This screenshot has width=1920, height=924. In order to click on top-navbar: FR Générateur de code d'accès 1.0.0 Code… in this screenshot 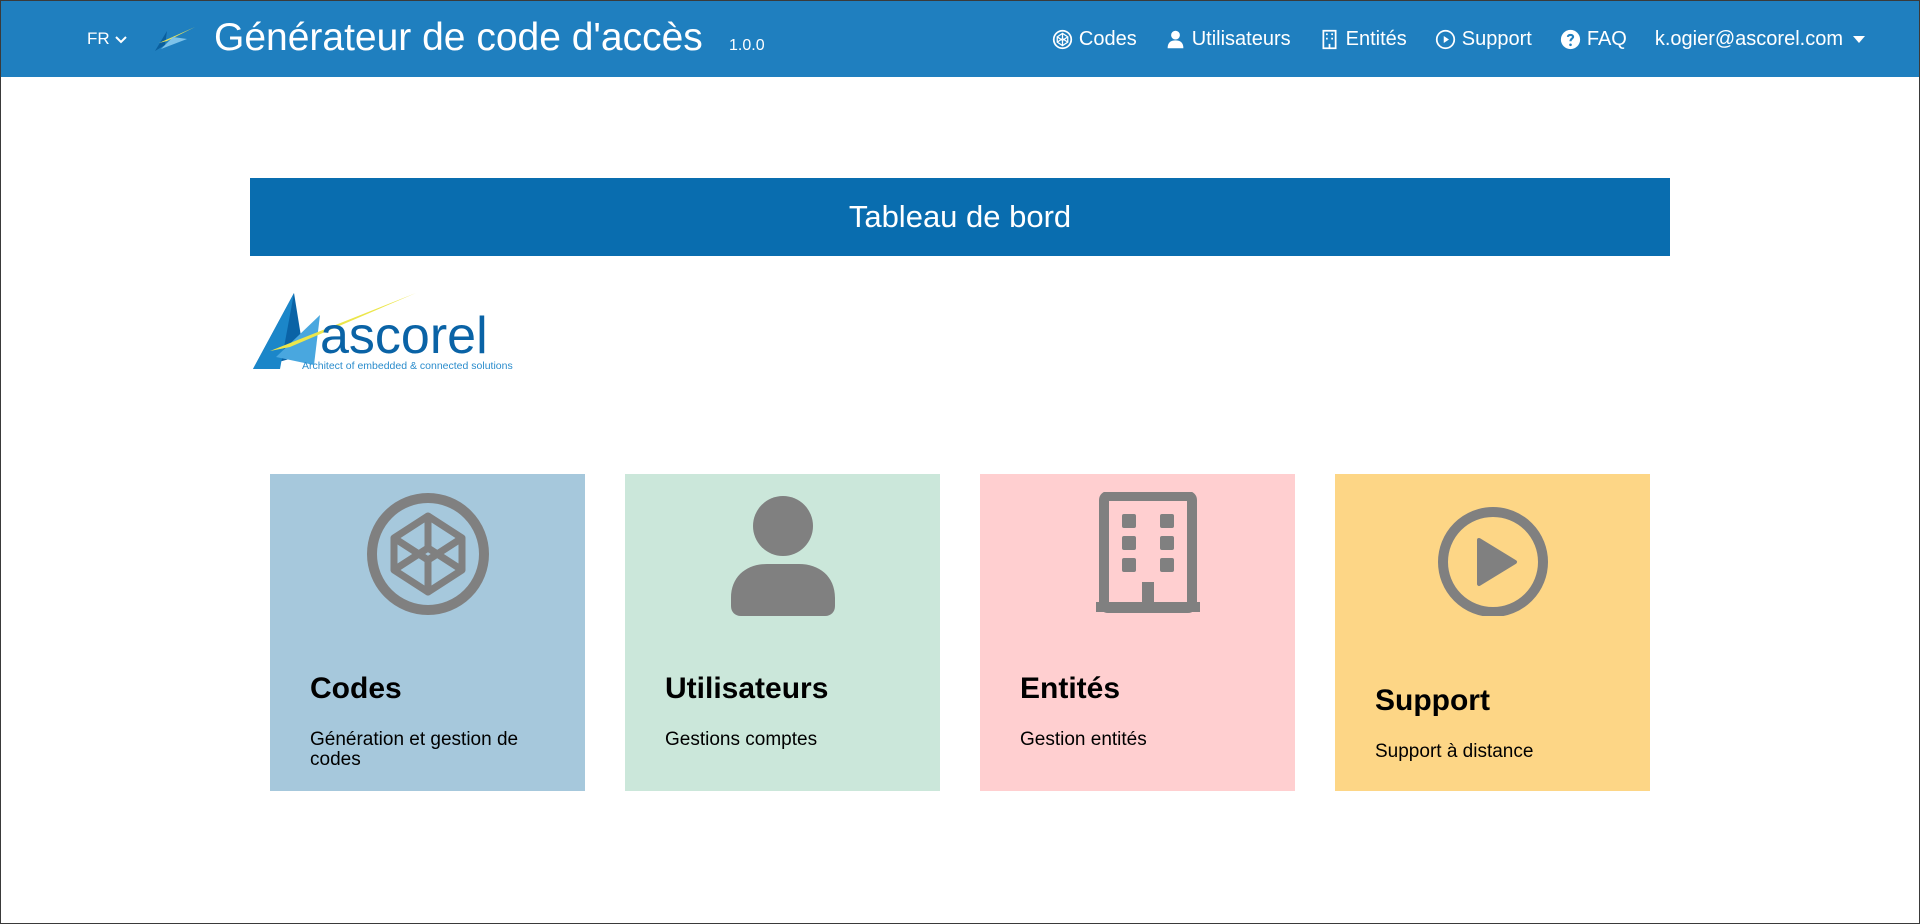, I will do `click(960, 39)`.